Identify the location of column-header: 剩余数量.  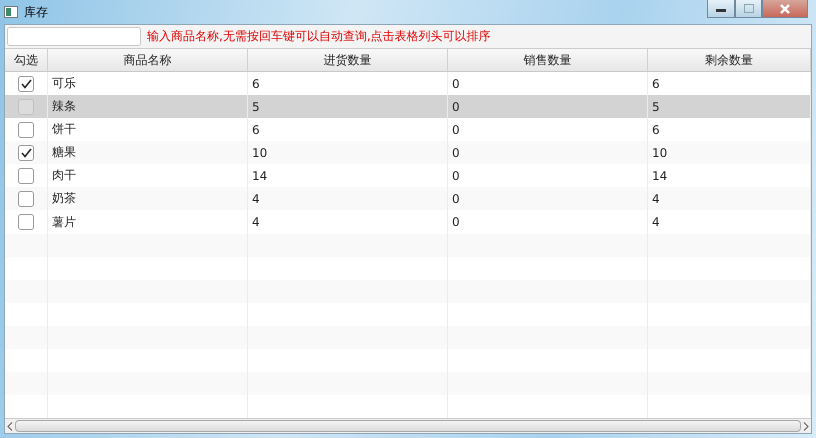
(729, 60).